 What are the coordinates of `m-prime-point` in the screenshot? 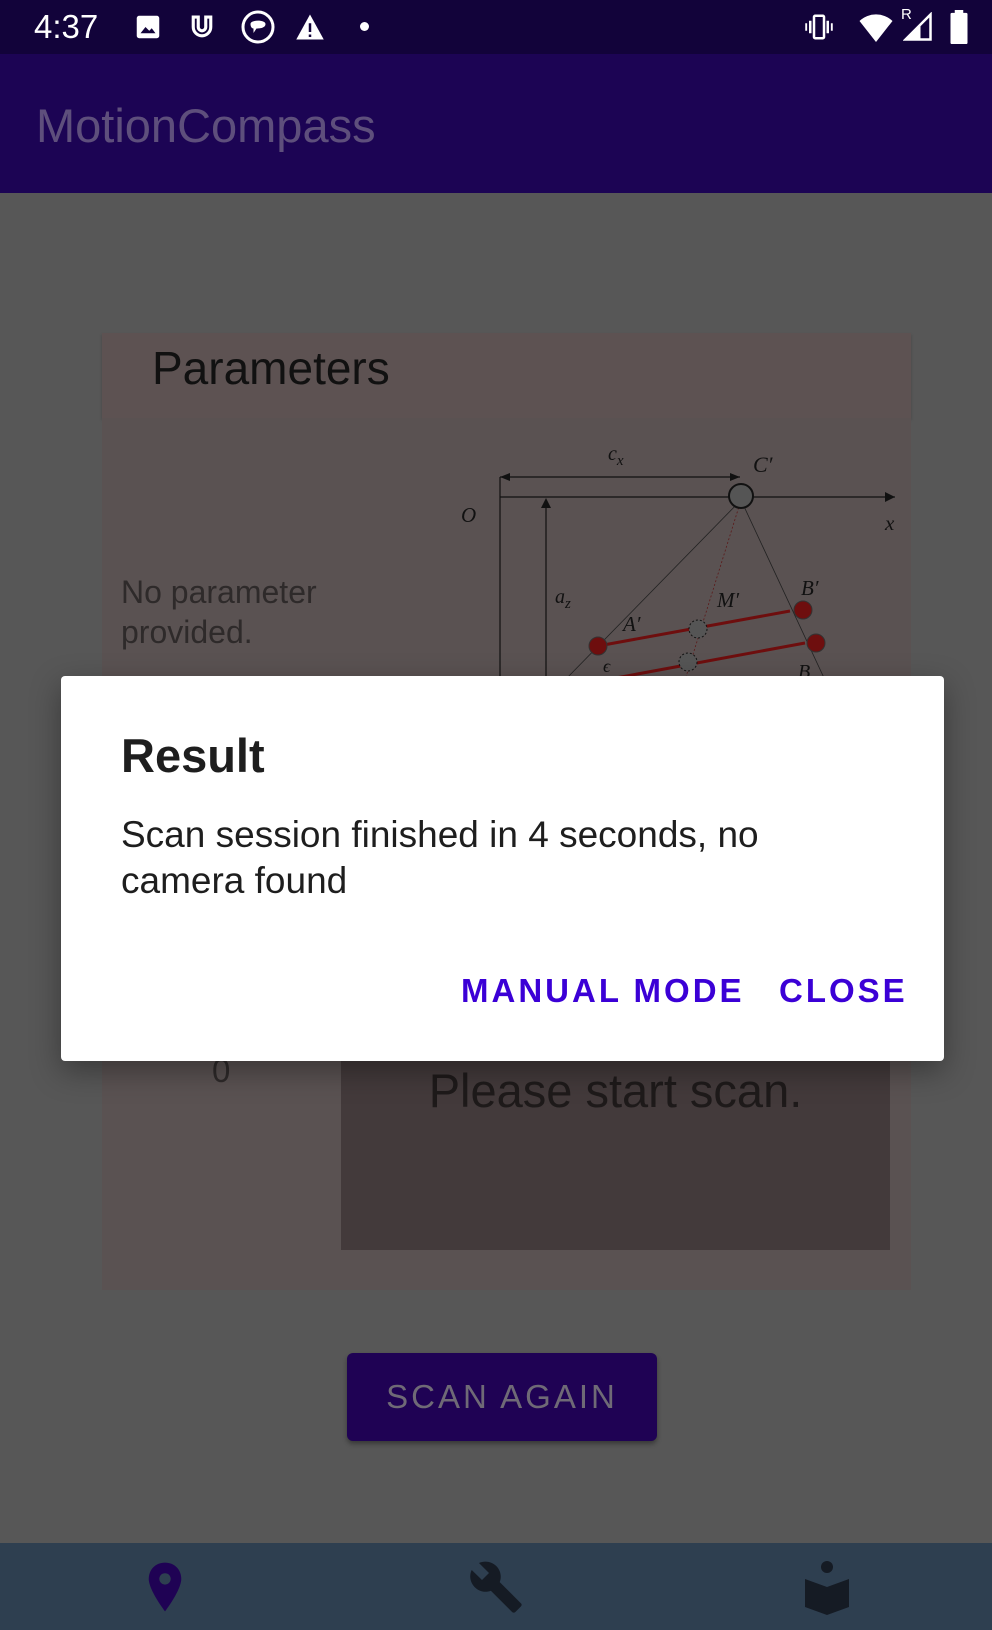 It's located at (698, 629).